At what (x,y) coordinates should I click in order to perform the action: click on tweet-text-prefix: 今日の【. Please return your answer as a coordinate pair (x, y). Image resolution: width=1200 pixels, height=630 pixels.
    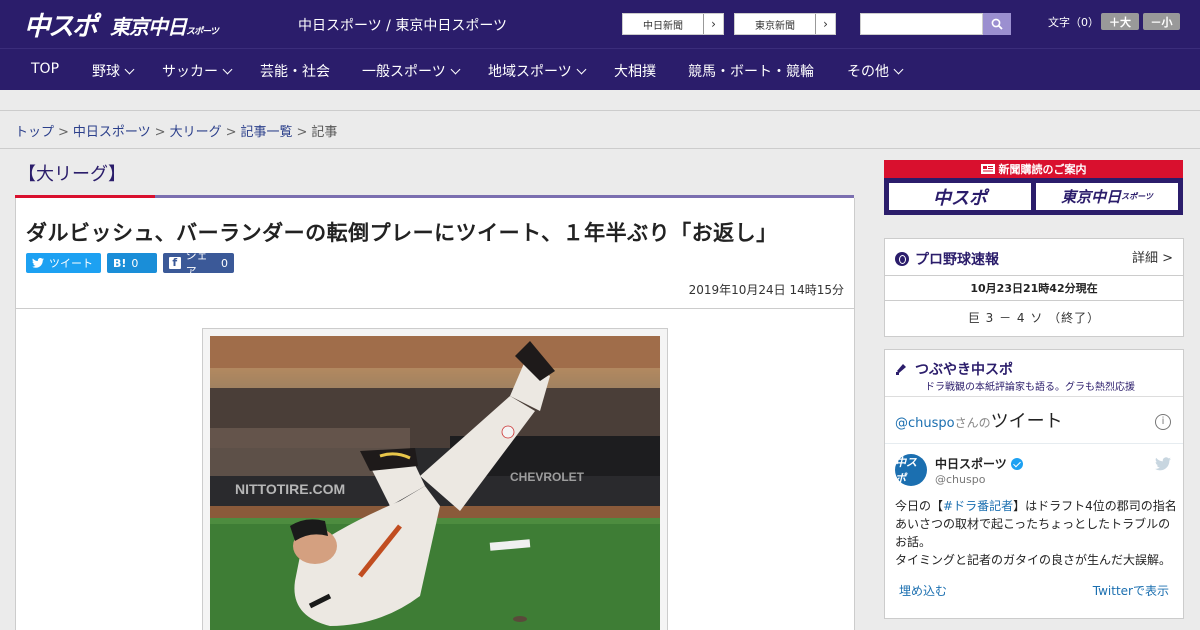
    Looking at the image, I should click on (919, 506).